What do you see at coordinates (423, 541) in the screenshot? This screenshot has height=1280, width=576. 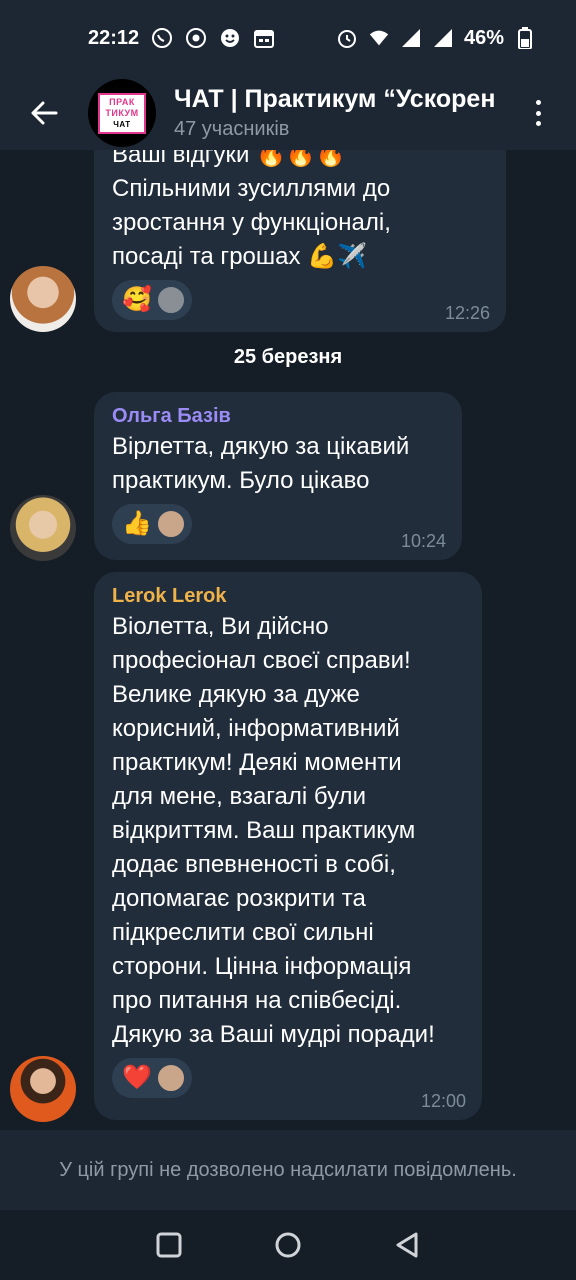 I see `message-time: 10:24` at bounding box center [423, 541].